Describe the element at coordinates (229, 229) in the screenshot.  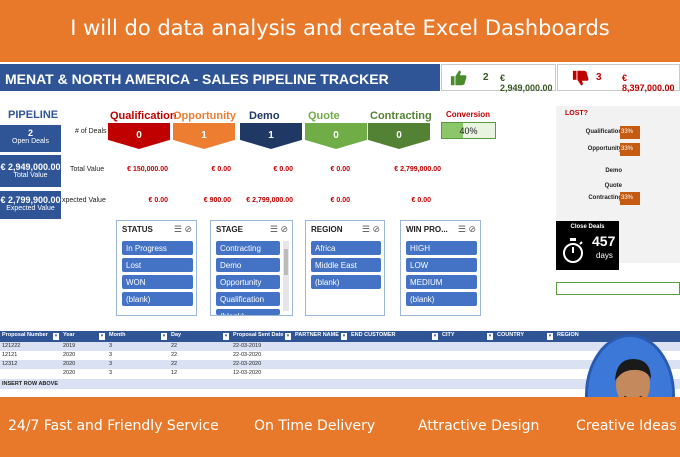
I see `slicer-title: STAGE` at that location.